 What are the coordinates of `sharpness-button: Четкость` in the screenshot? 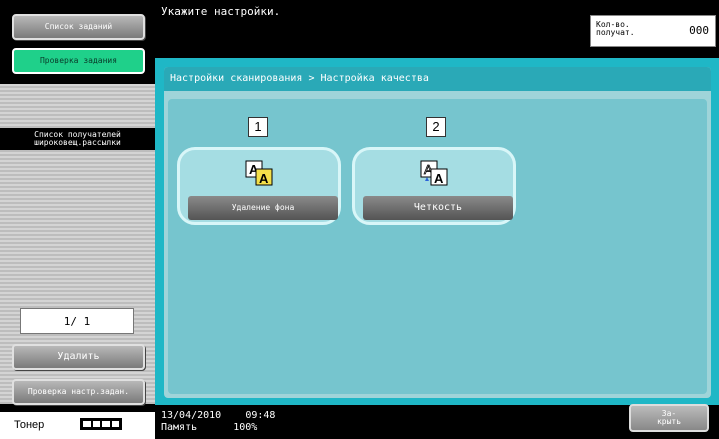 It's located at (438, 208).